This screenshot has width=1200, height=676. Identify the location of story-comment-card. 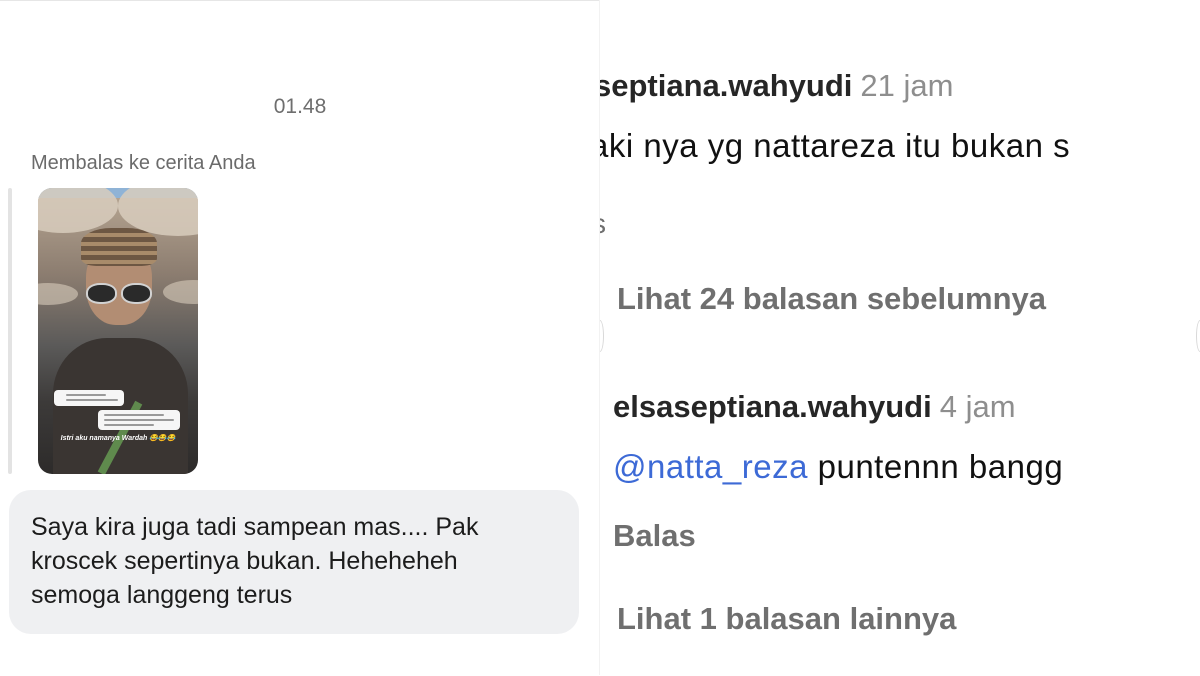
(89, 398).